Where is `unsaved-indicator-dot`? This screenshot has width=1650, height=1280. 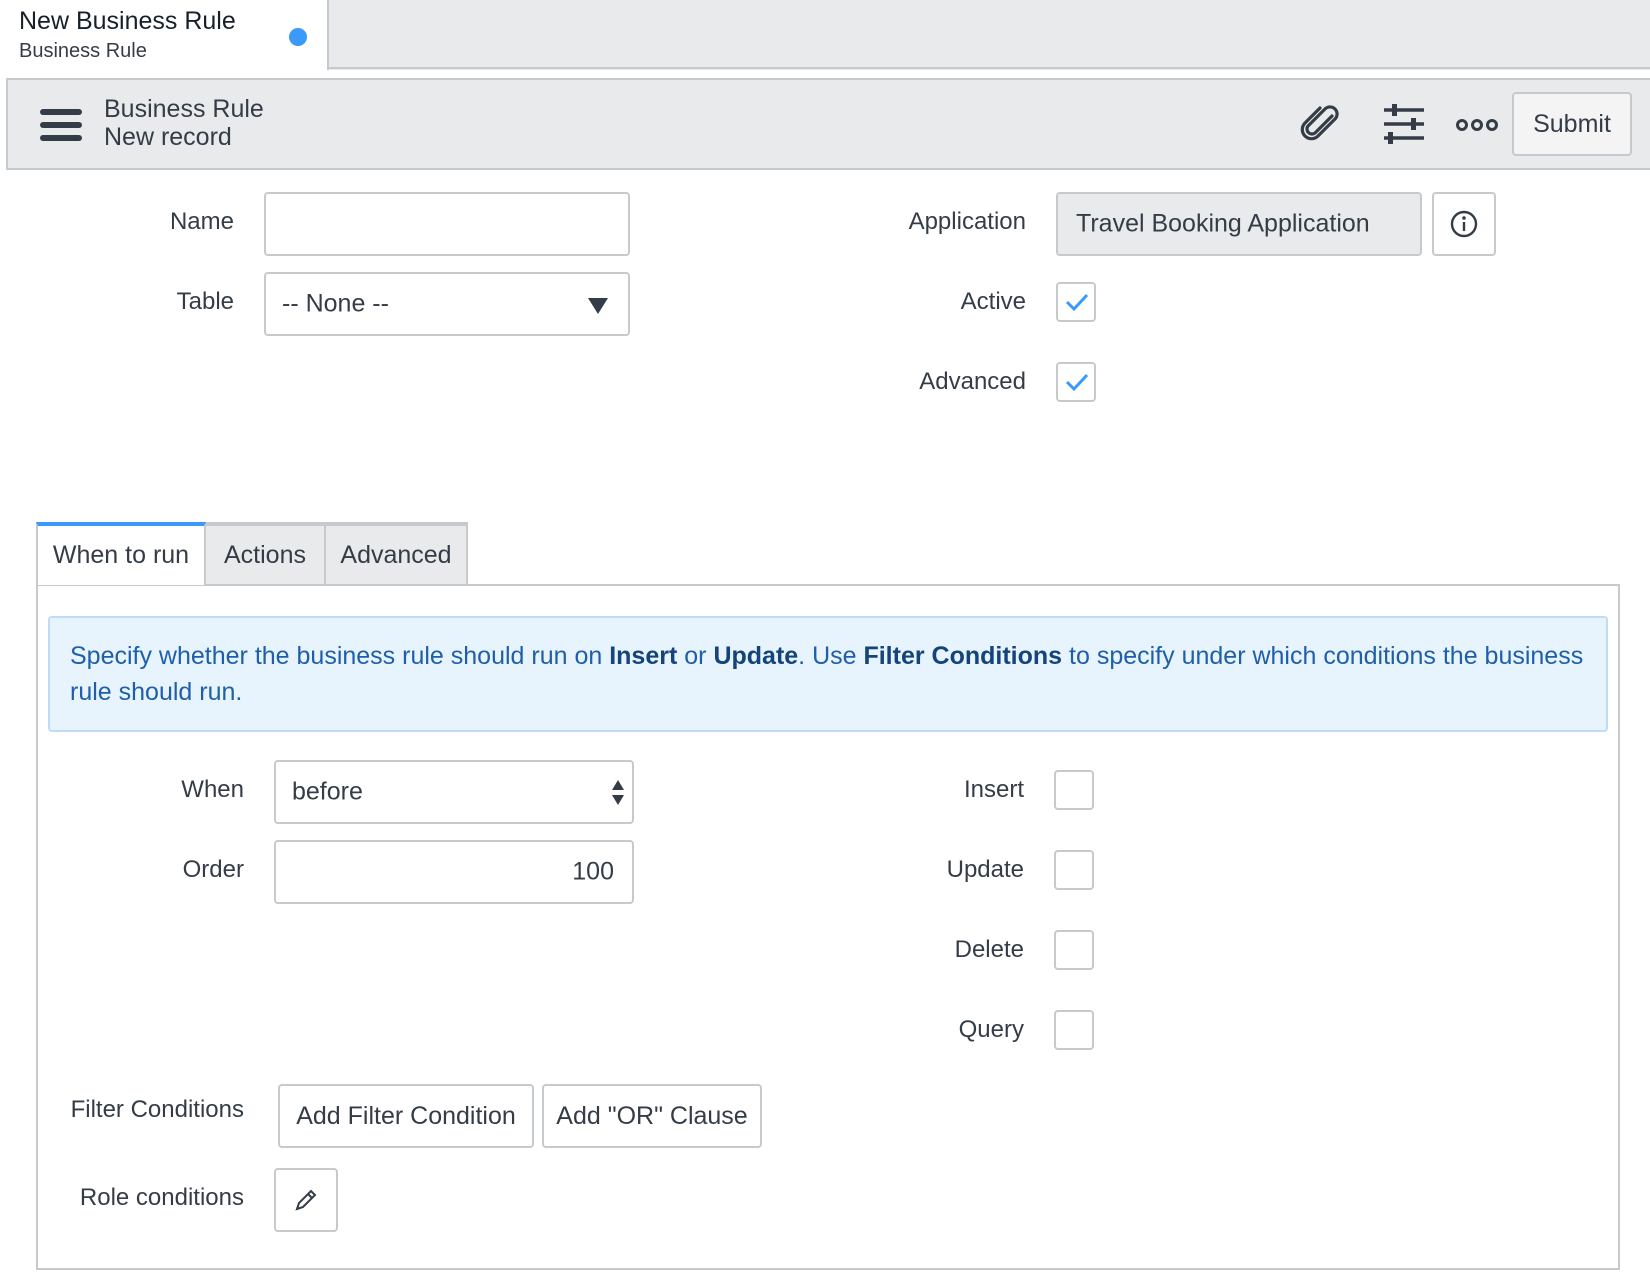 unsaved-indicator-dot is located at coordinates (298, 37).